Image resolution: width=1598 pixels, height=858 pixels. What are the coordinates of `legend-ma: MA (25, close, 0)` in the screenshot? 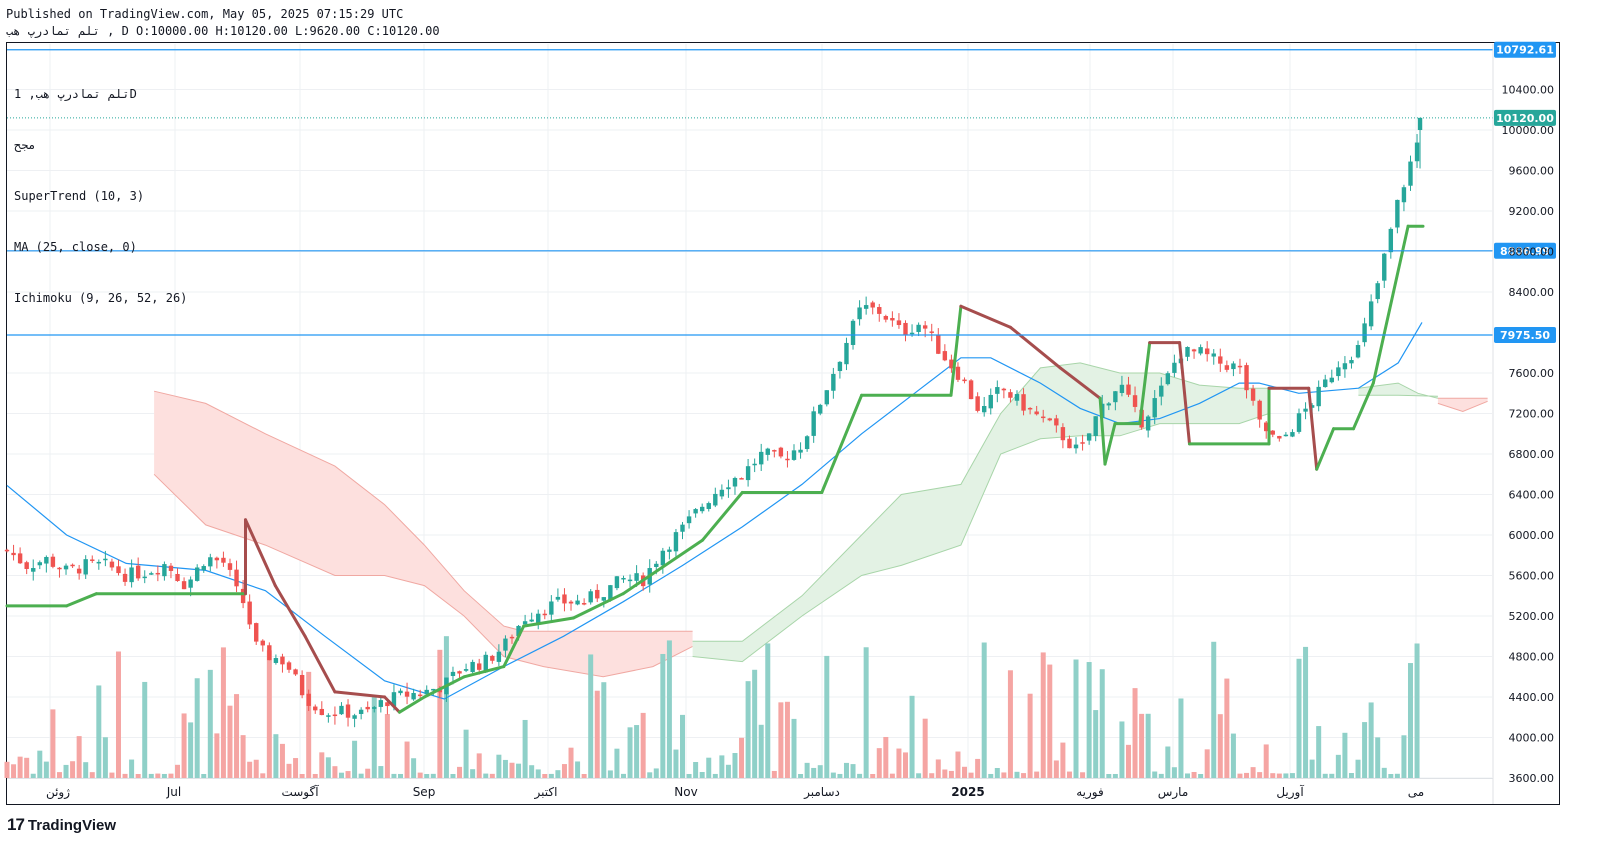 It's located at (100, 247).